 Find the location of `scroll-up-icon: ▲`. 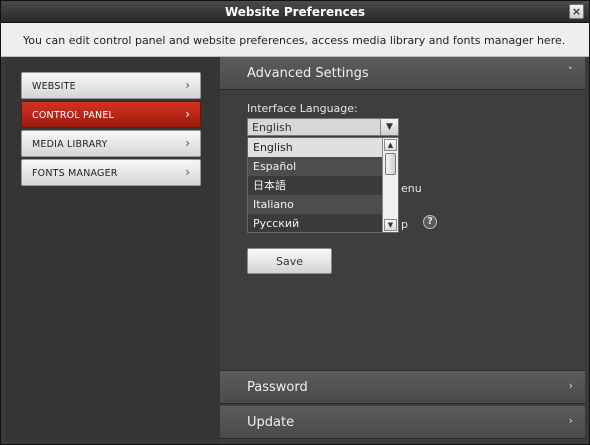

scroll-up-icon: ▲ is located at coordinates (390, 145).